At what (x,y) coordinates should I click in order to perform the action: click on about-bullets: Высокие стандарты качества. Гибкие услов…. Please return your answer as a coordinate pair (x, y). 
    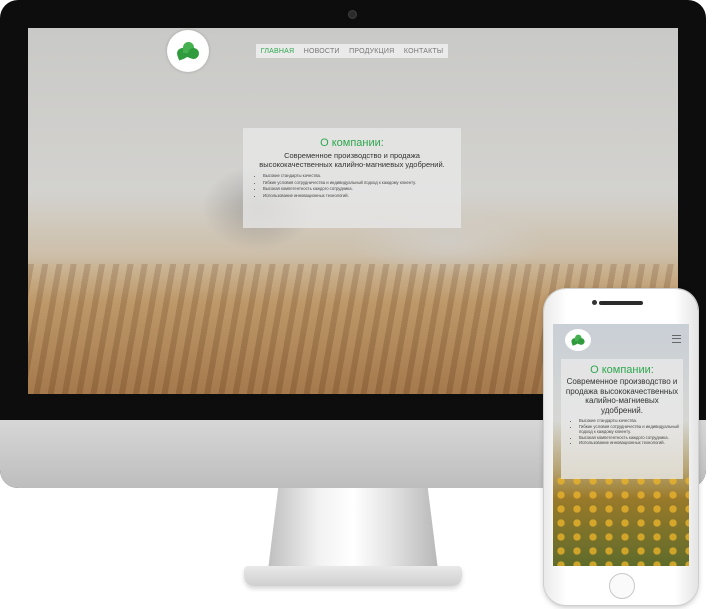
    Looking at the image, I should click on (362, 186).